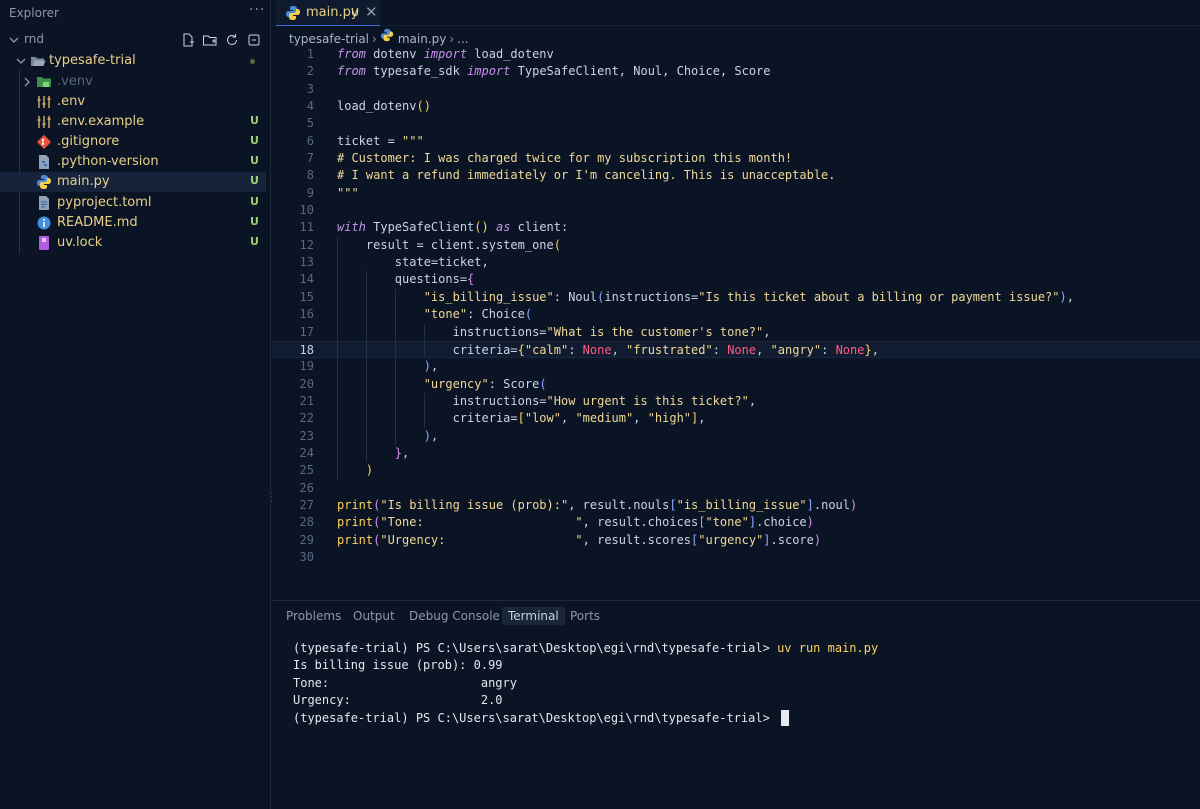  I want to click on code-line: 22 criteria=["low", "medium", "high"],, so click(736, 419).